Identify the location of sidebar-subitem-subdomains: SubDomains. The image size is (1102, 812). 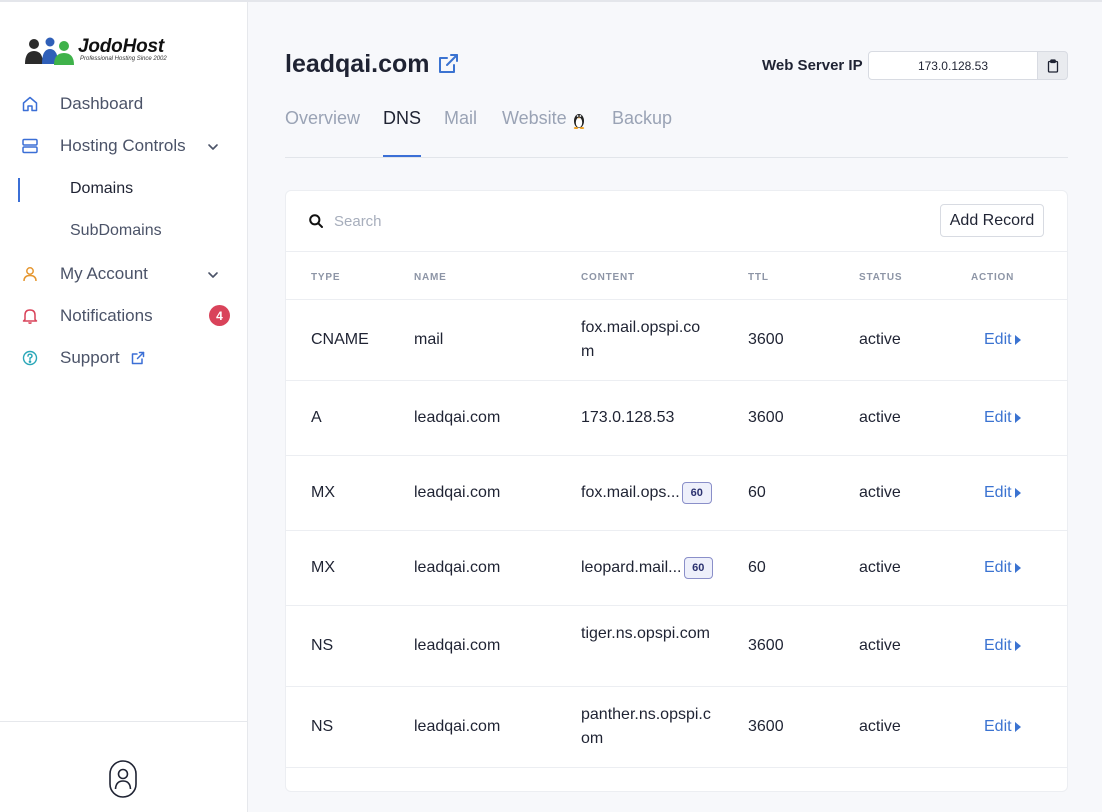
(123, 231).